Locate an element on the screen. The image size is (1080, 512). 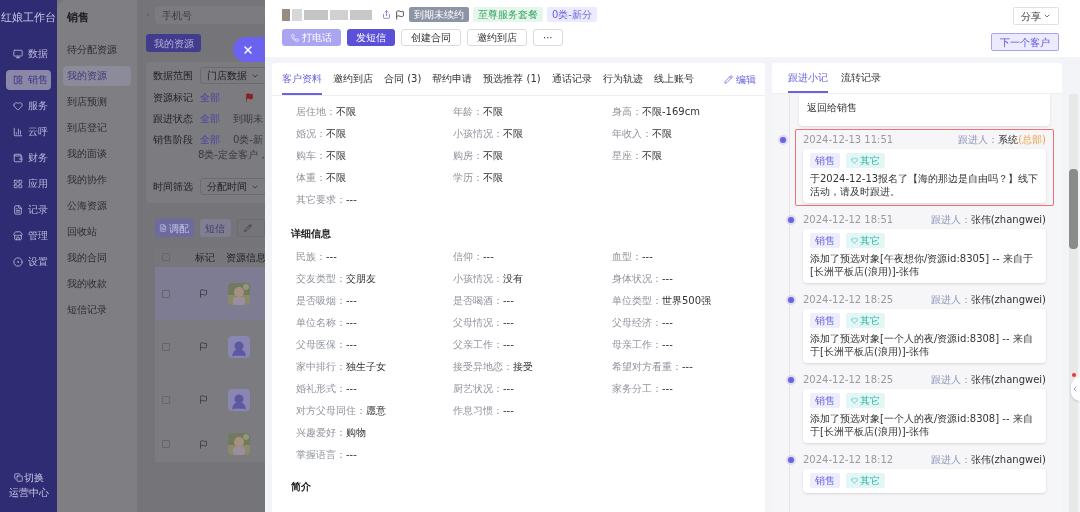
next-customer-button: 下一个客户 is located at coordinates (1025, 42).